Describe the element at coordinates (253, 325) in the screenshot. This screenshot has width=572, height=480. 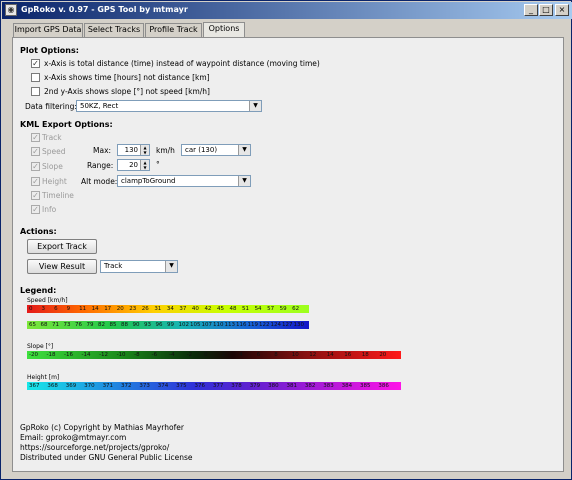
I see `legend-tick-label: 119` at that location.